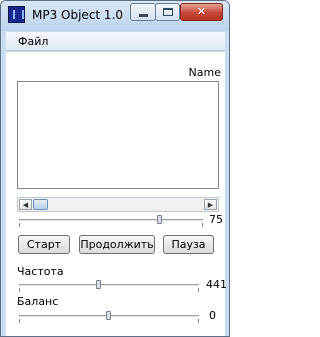 This screenshot has height=337, width=320. I want to click on minimize-icon, so click(143, 15).